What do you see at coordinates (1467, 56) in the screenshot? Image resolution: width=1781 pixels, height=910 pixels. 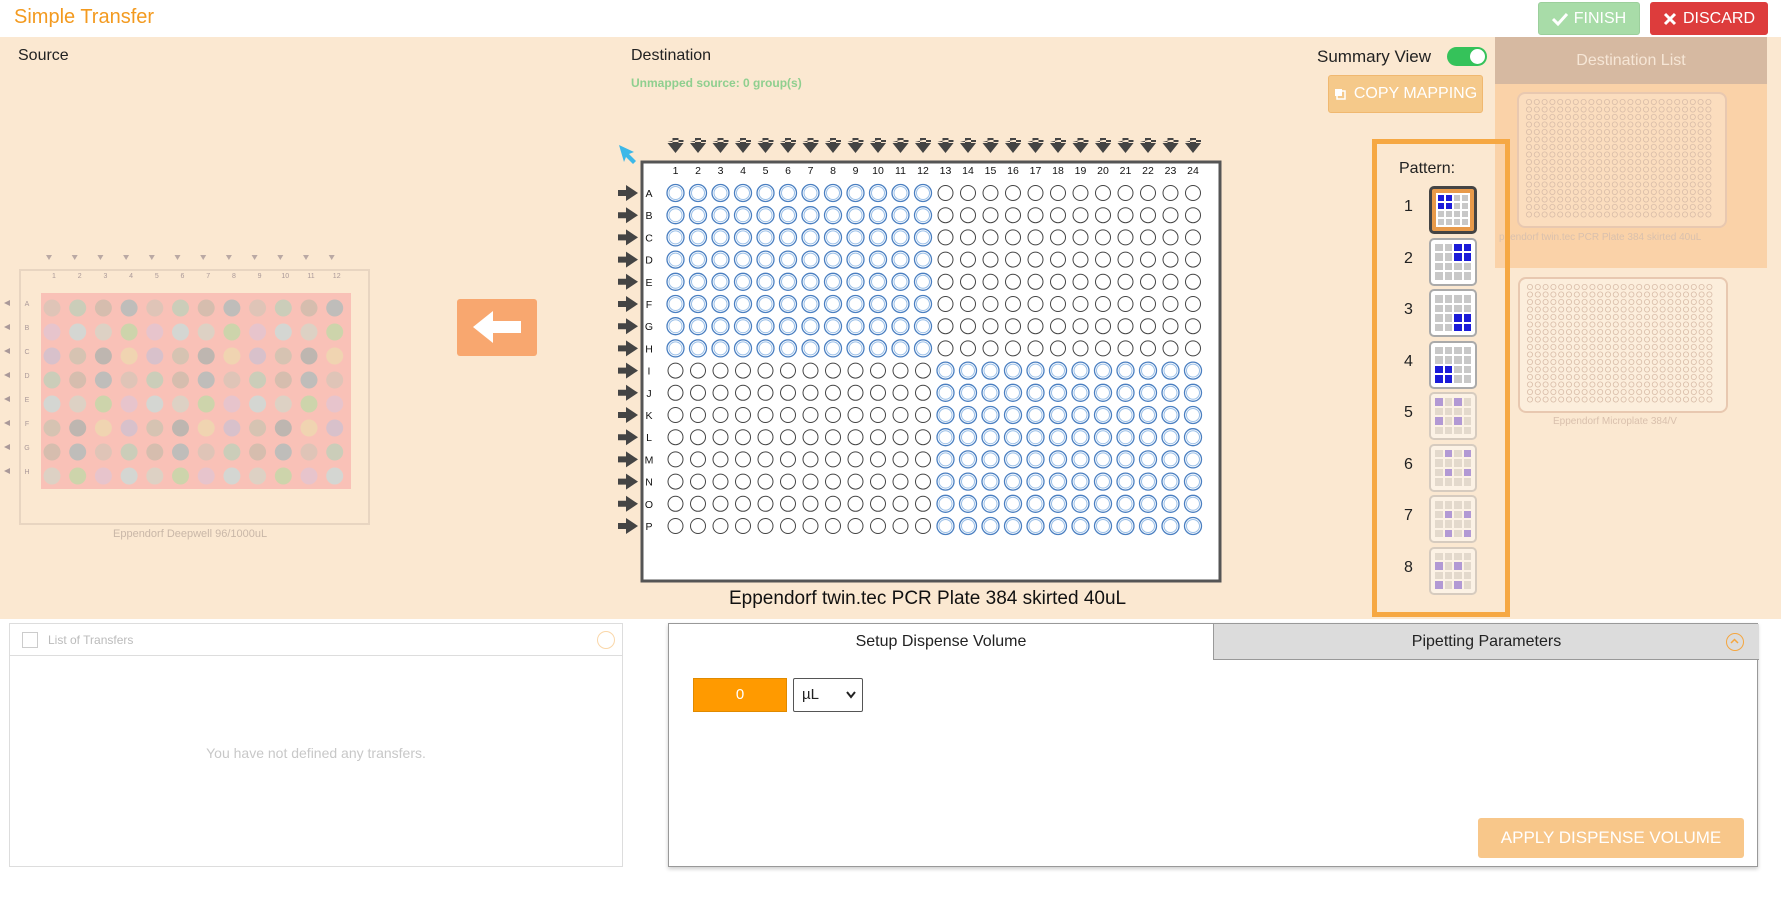 I see `summary-view-toggle` at bounding box center [1467, 56].